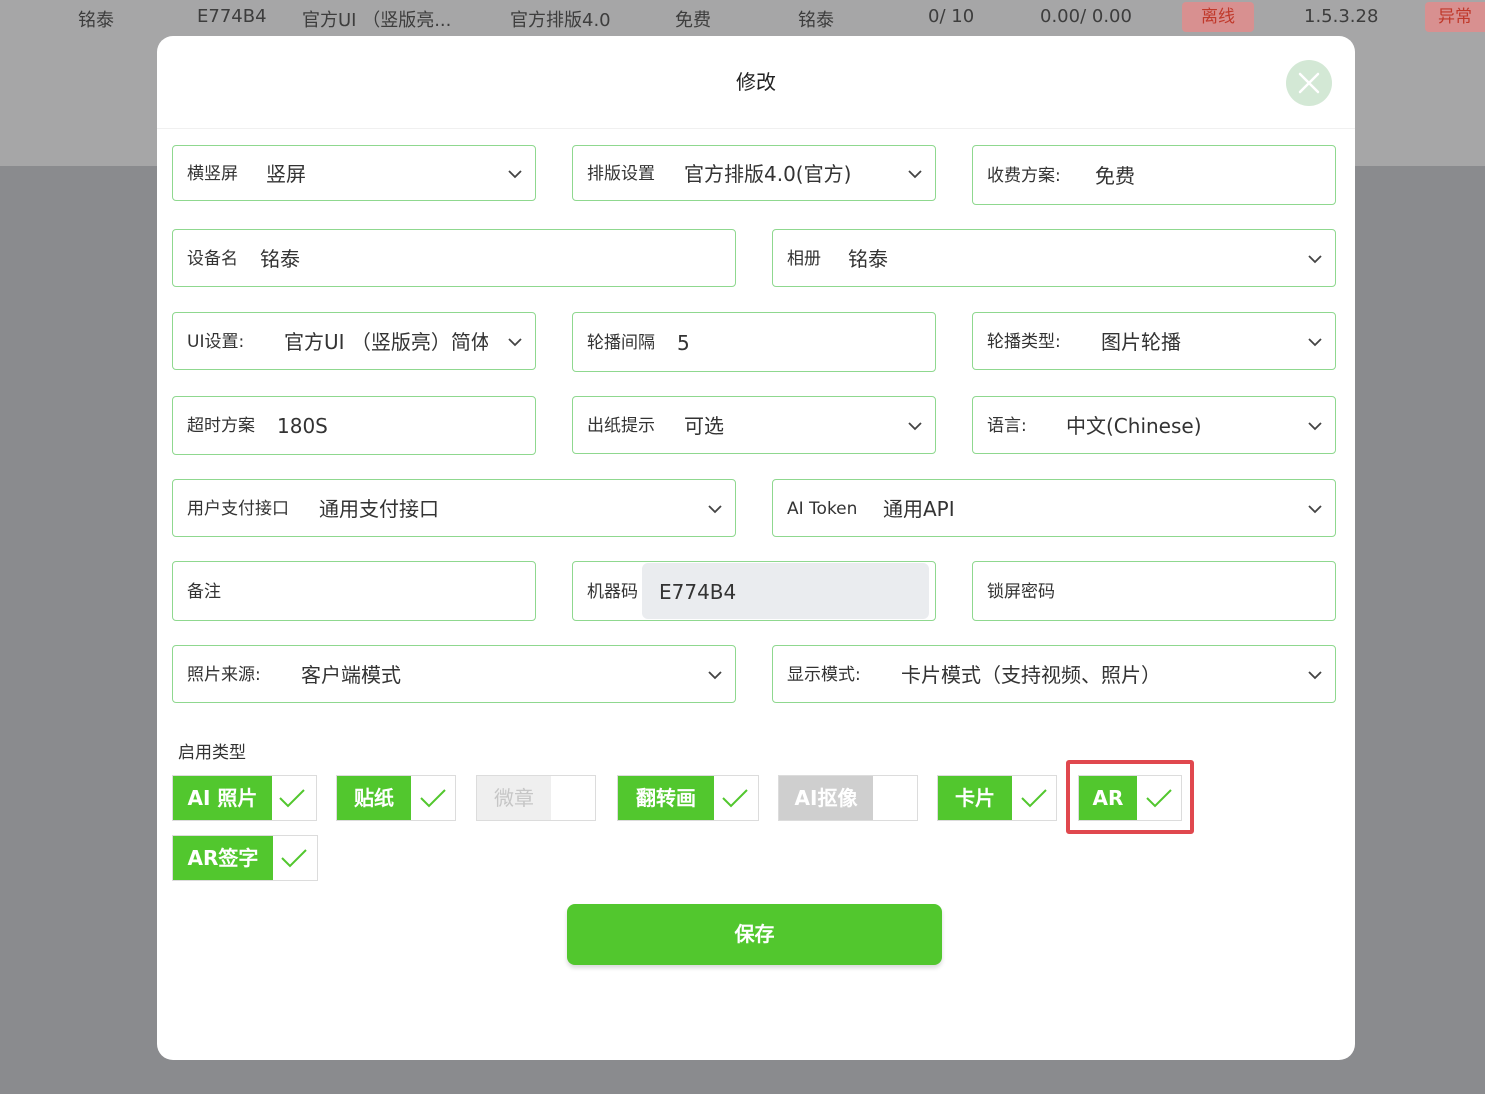 This screenshot has width=1485, height=1094. I want to click on field-label: 机器码, so click(612, 592).